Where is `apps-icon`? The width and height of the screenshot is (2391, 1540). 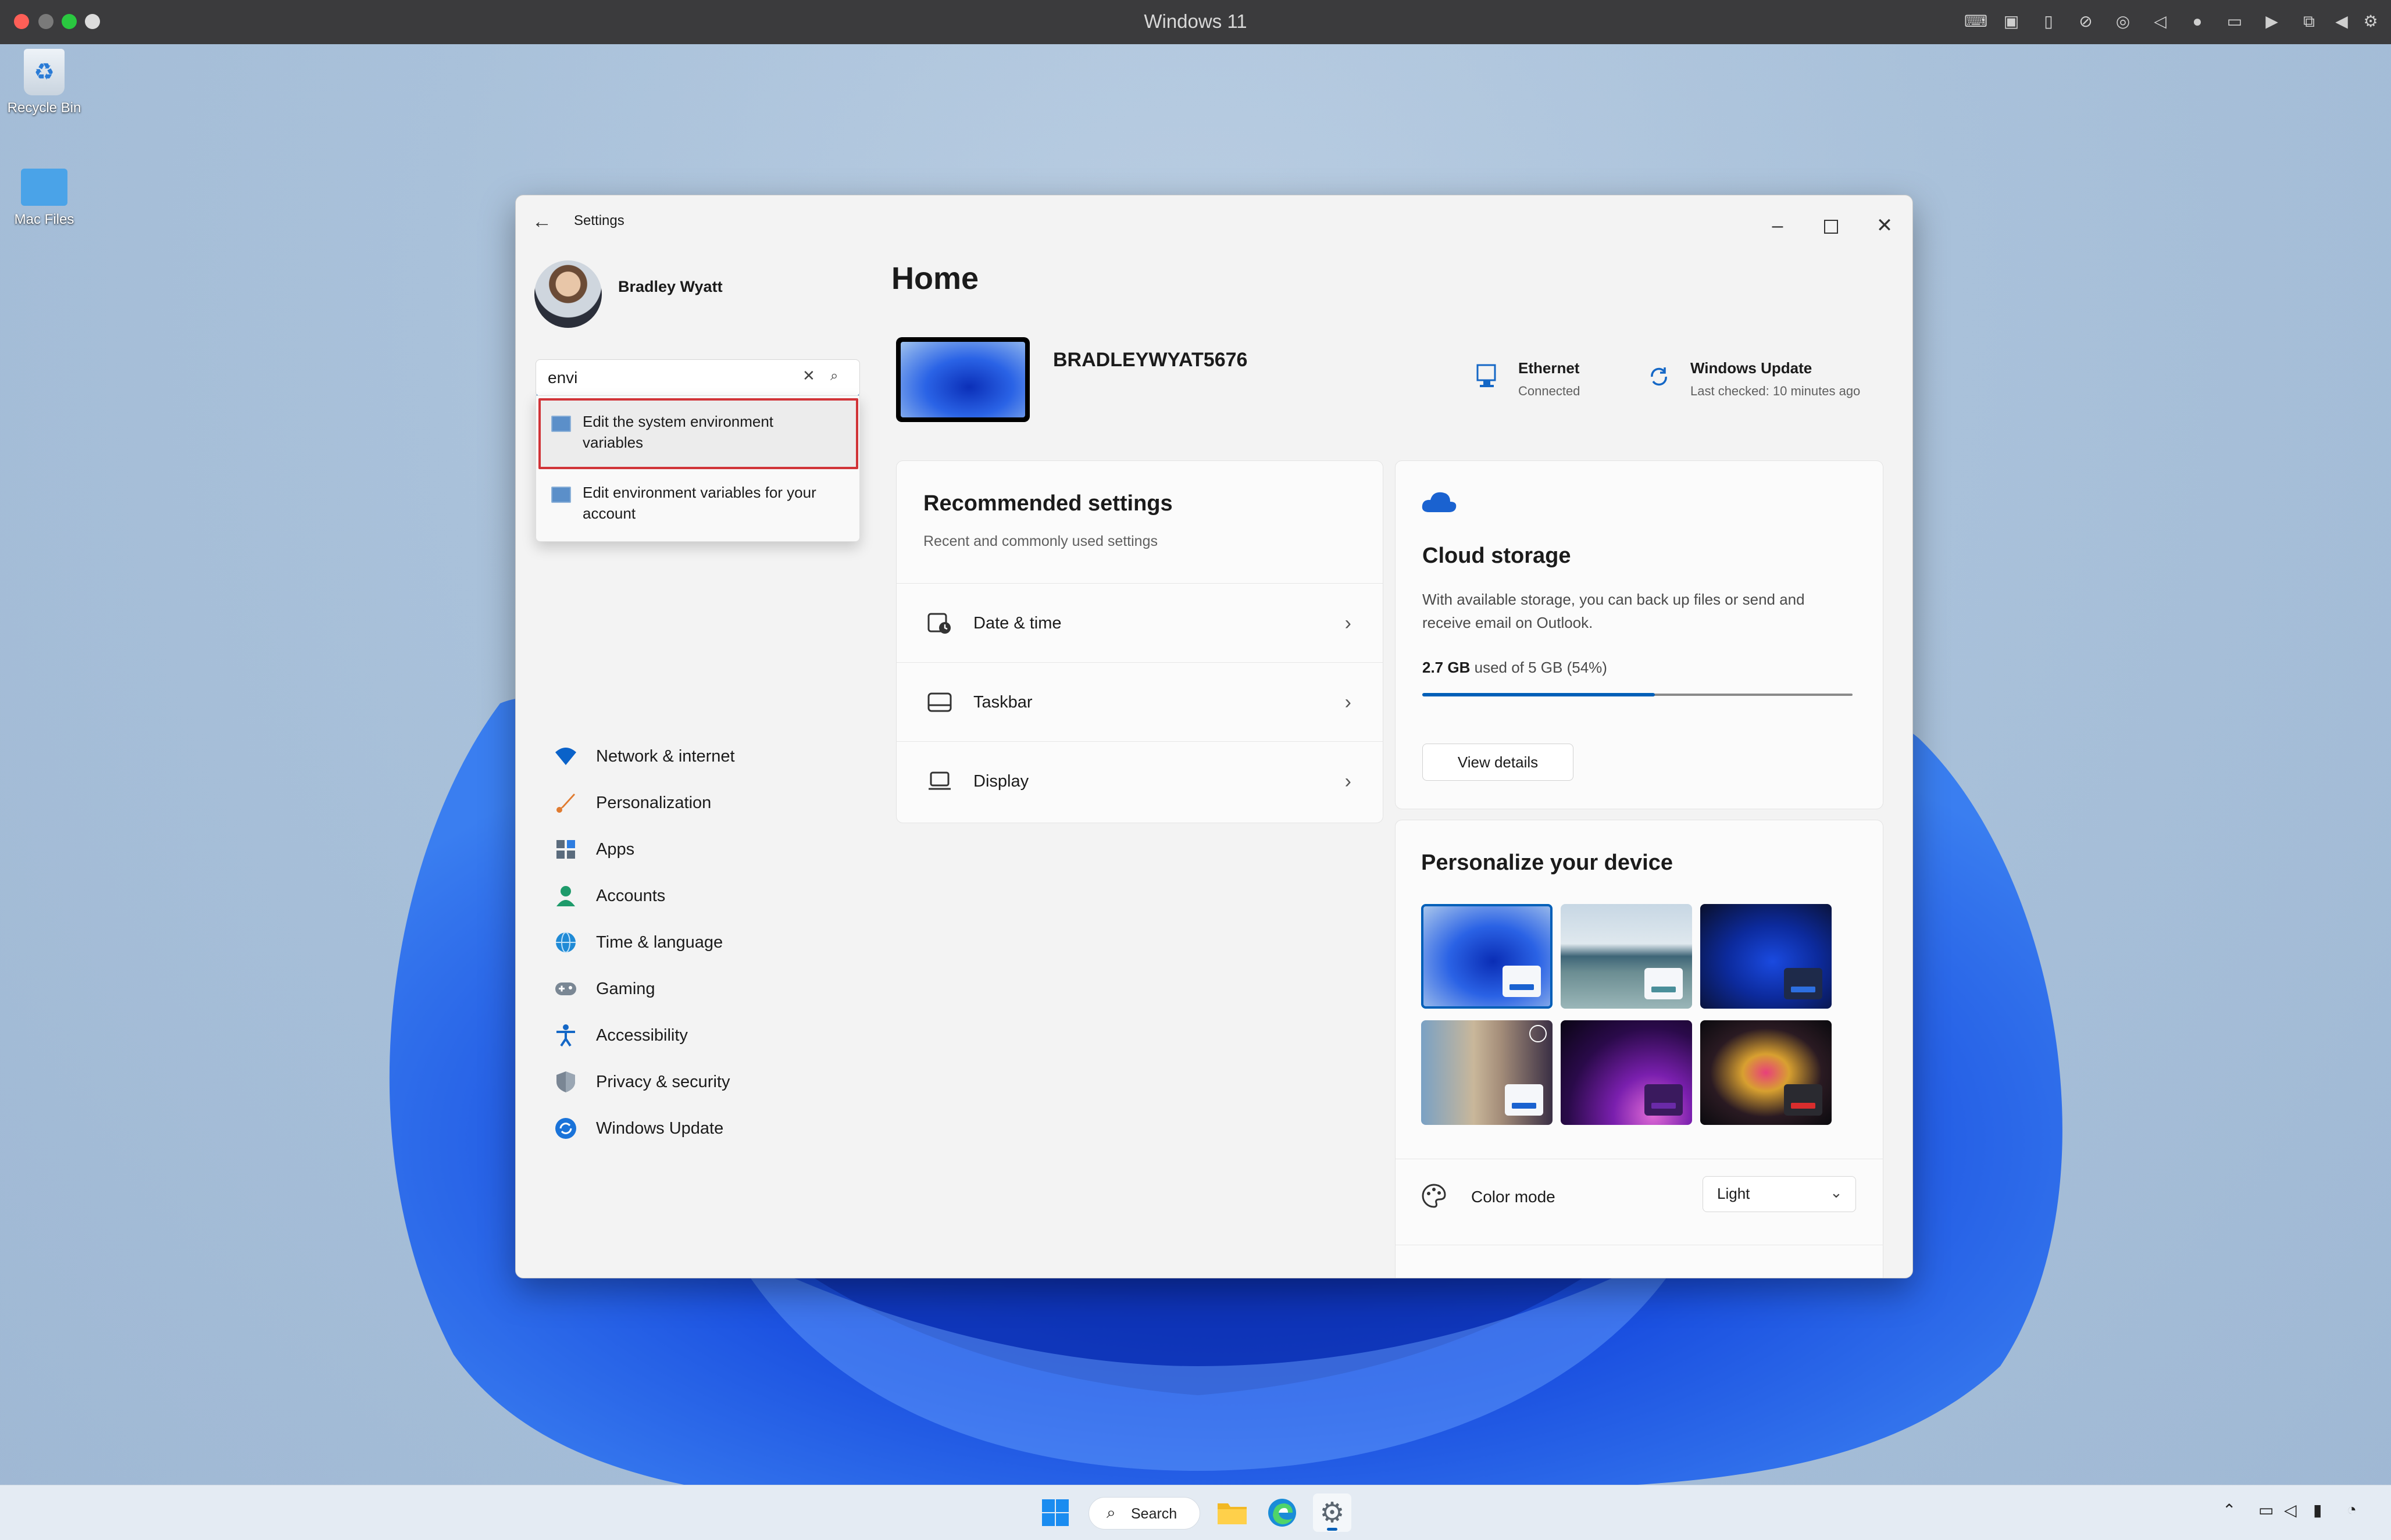 apps-icon is located at coordinates (566, 849).